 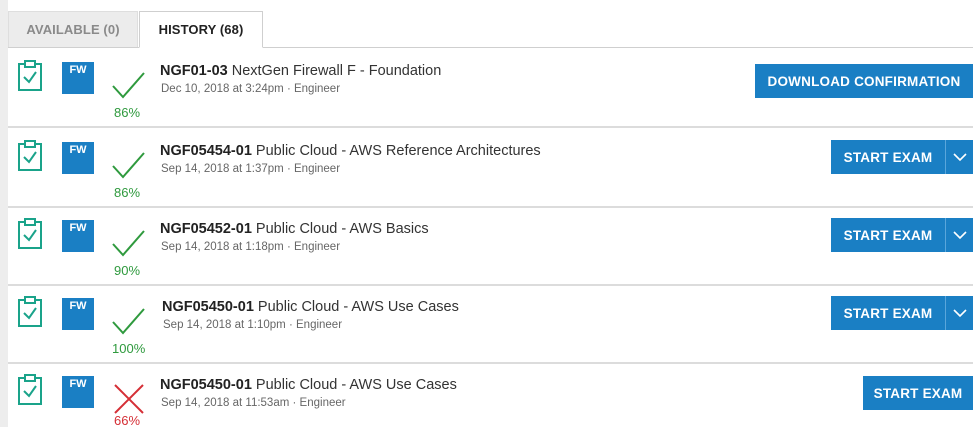 What do you see at coordinates (222, 89) in the screenshot?
I see `completion-date: Dec 10, 2018 at 3:24pm` at bounding box center [222, 89].